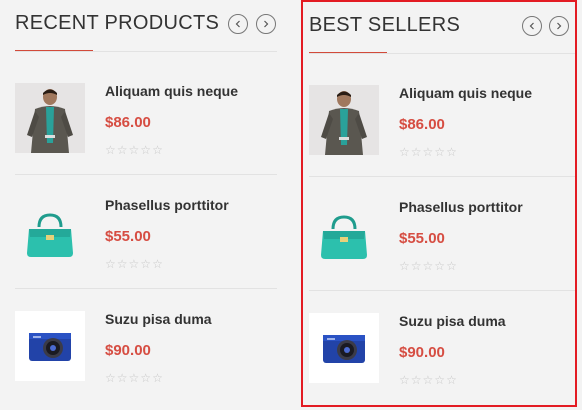  What do you see at coordinates (385, 25) in the screenshot?
I see `panel-title: BEST SELLERS` at bounding box center [385, 25].